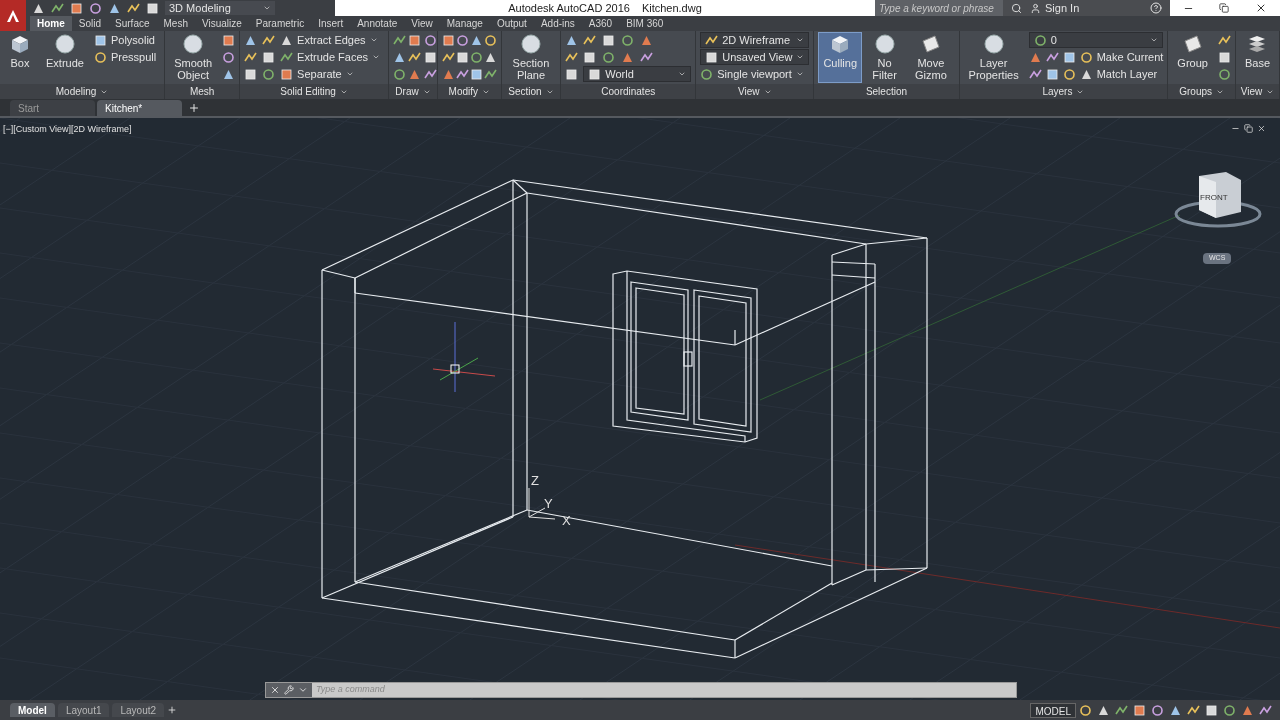  What do you see at coordinates (931, 57) in the screenshot?
I see `ribbon-large-button: Move Gizmo` at bounding box center [931, 57].